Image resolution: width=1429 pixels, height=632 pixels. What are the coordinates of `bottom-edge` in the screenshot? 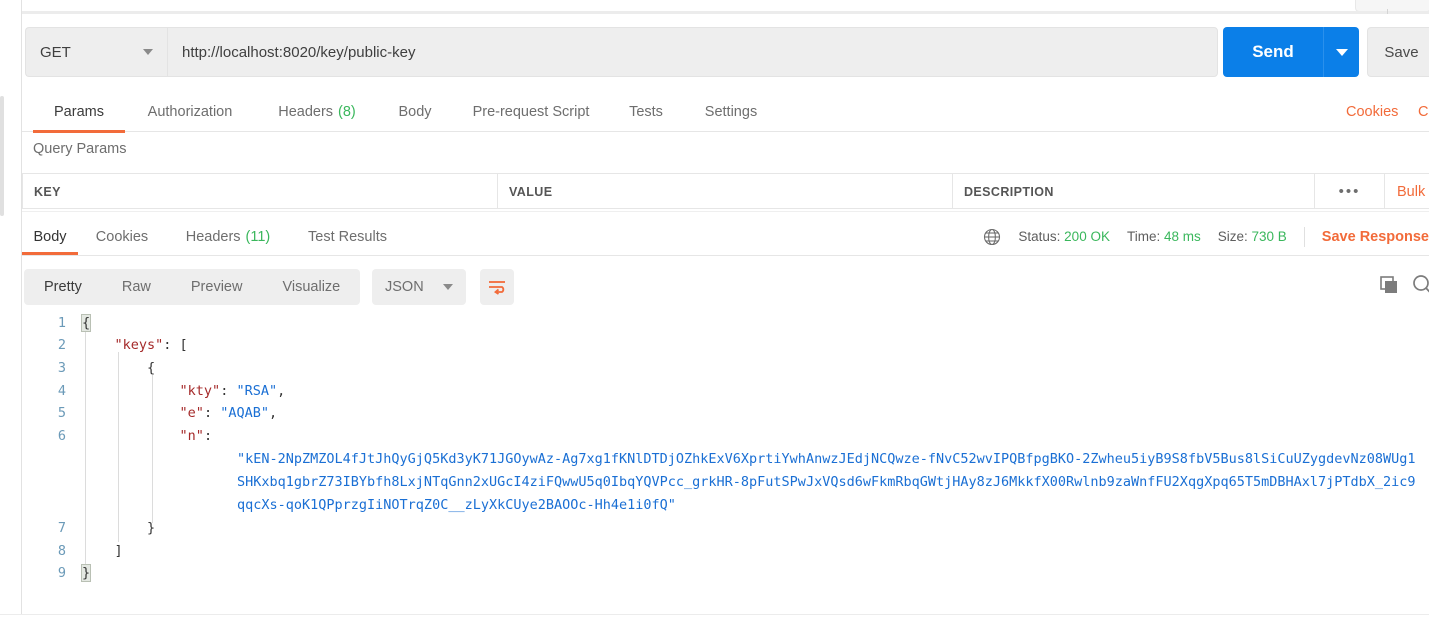 It's located at (714, 623).